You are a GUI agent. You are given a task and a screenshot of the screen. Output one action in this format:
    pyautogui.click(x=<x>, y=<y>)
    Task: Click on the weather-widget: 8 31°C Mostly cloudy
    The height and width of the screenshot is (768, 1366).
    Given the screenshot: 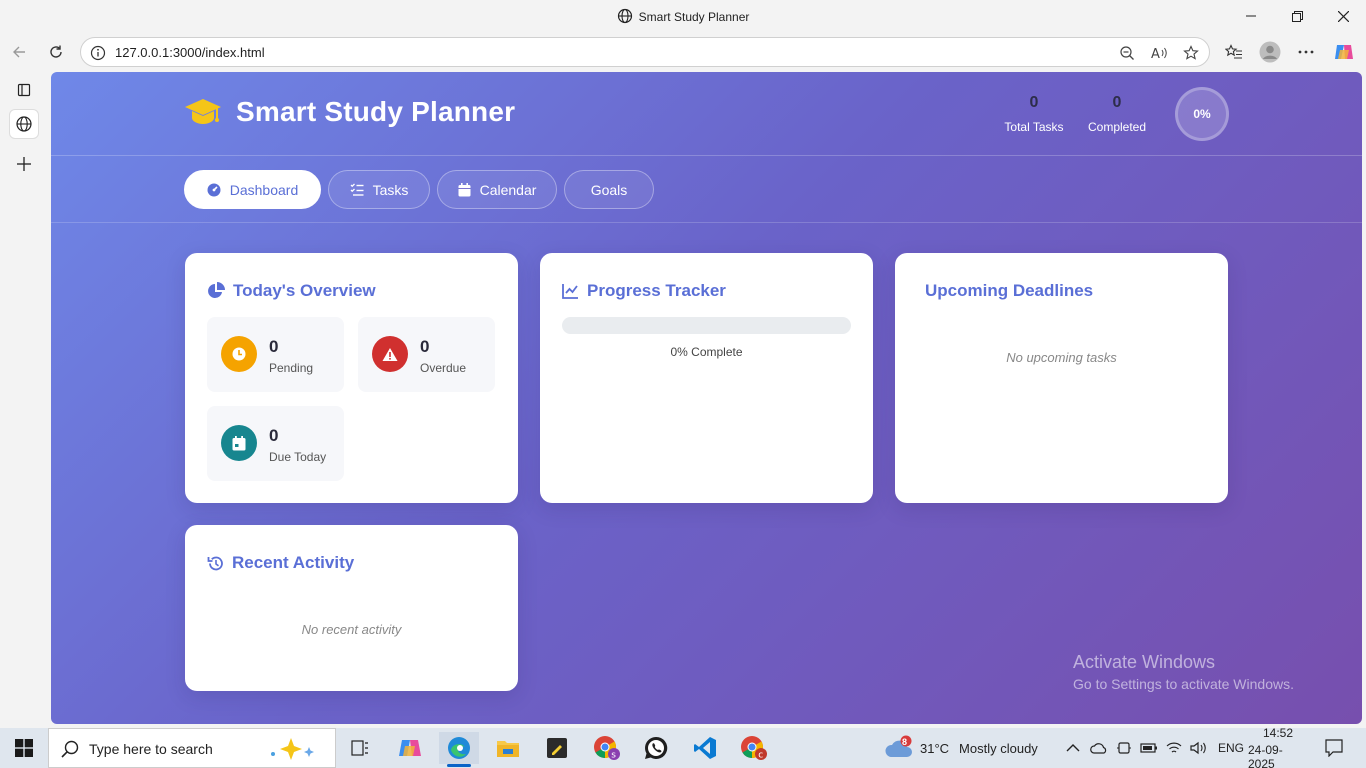 What is the action you would take?
    pyautogui.click(x=961, y=748)
    